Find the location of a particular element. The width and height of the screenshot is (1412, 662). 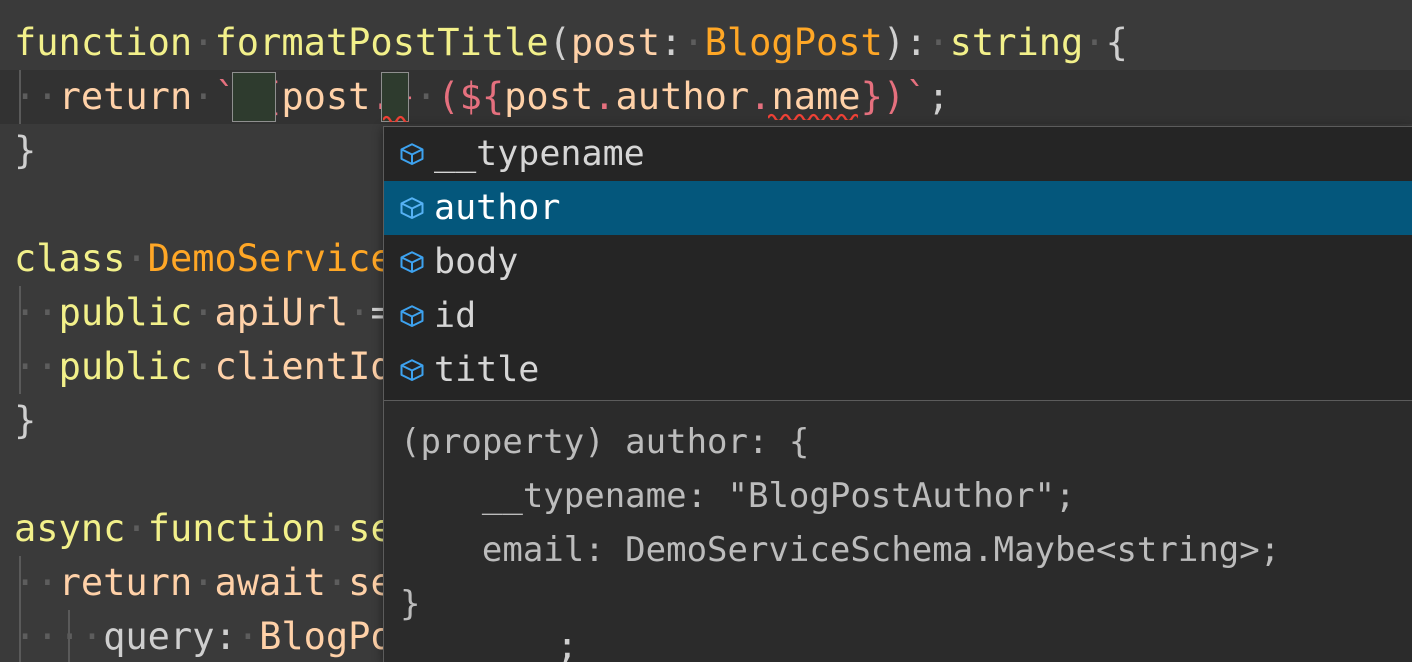

completion-item-author: author is located at coordinates (898, 208).